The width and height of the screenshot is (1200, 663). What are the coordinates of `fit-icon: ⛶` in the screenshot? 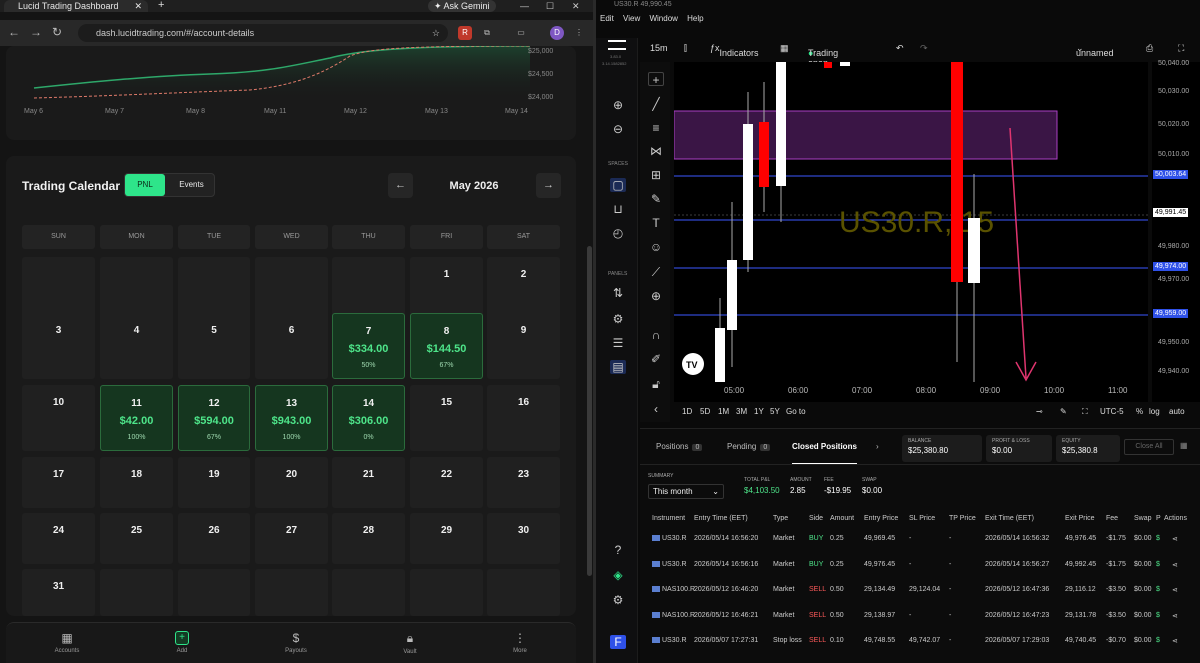 It's located at (1085, 412).